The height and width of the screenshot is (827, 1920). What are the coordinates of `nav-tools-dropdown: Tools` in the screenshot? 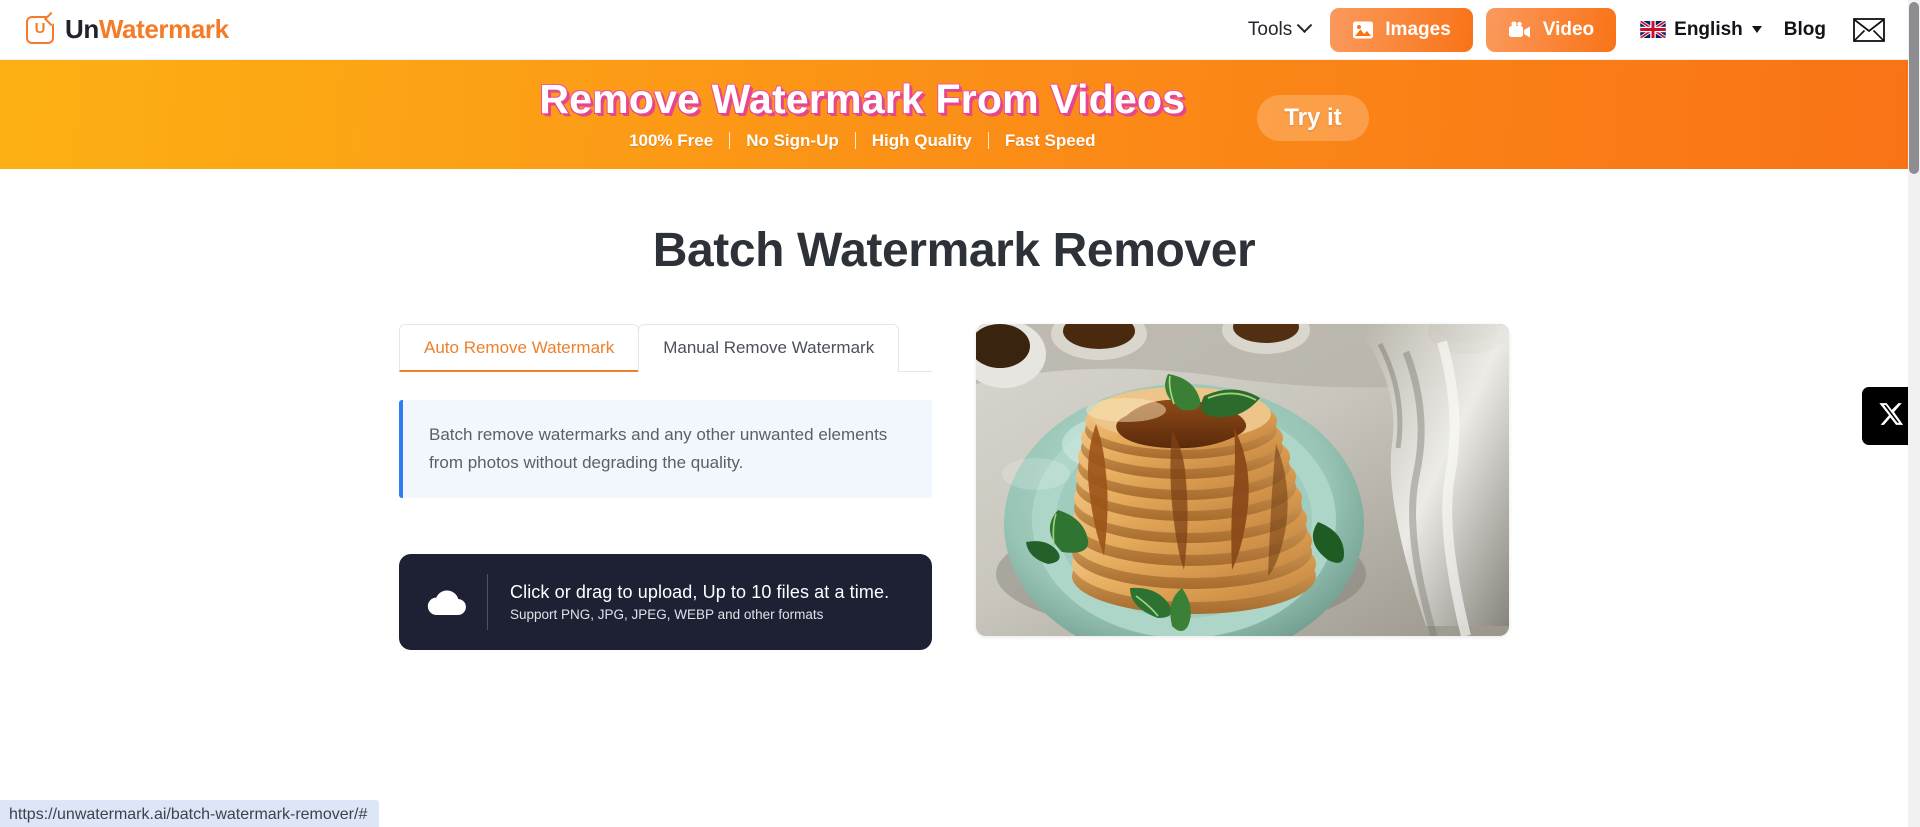 It's located at (1280, 29).